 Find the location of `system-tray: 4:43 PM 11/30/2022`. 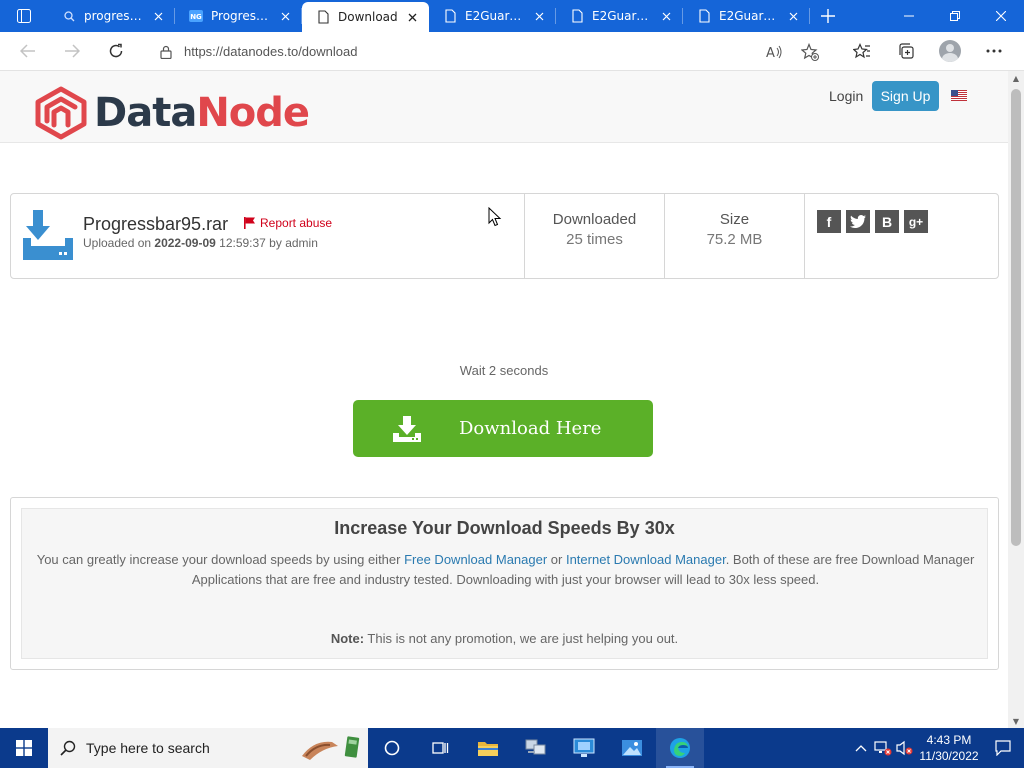

system-tray: 4:43 PM 11/30/2022 is located at coordinates (937, 748).